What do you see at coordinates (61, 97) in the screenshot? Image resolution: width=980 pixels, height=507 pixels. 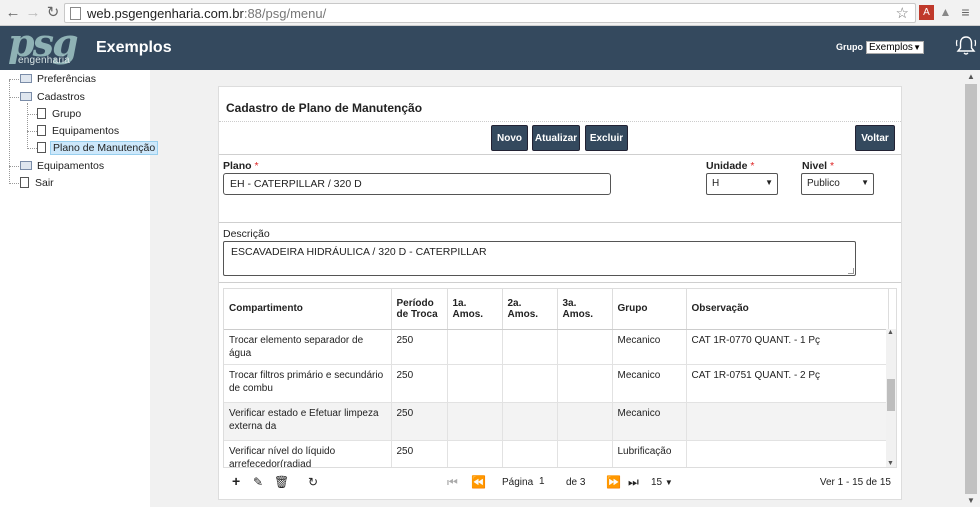 I see `sidebar-item-label: Cadastros` at bounding box center [61, 97].